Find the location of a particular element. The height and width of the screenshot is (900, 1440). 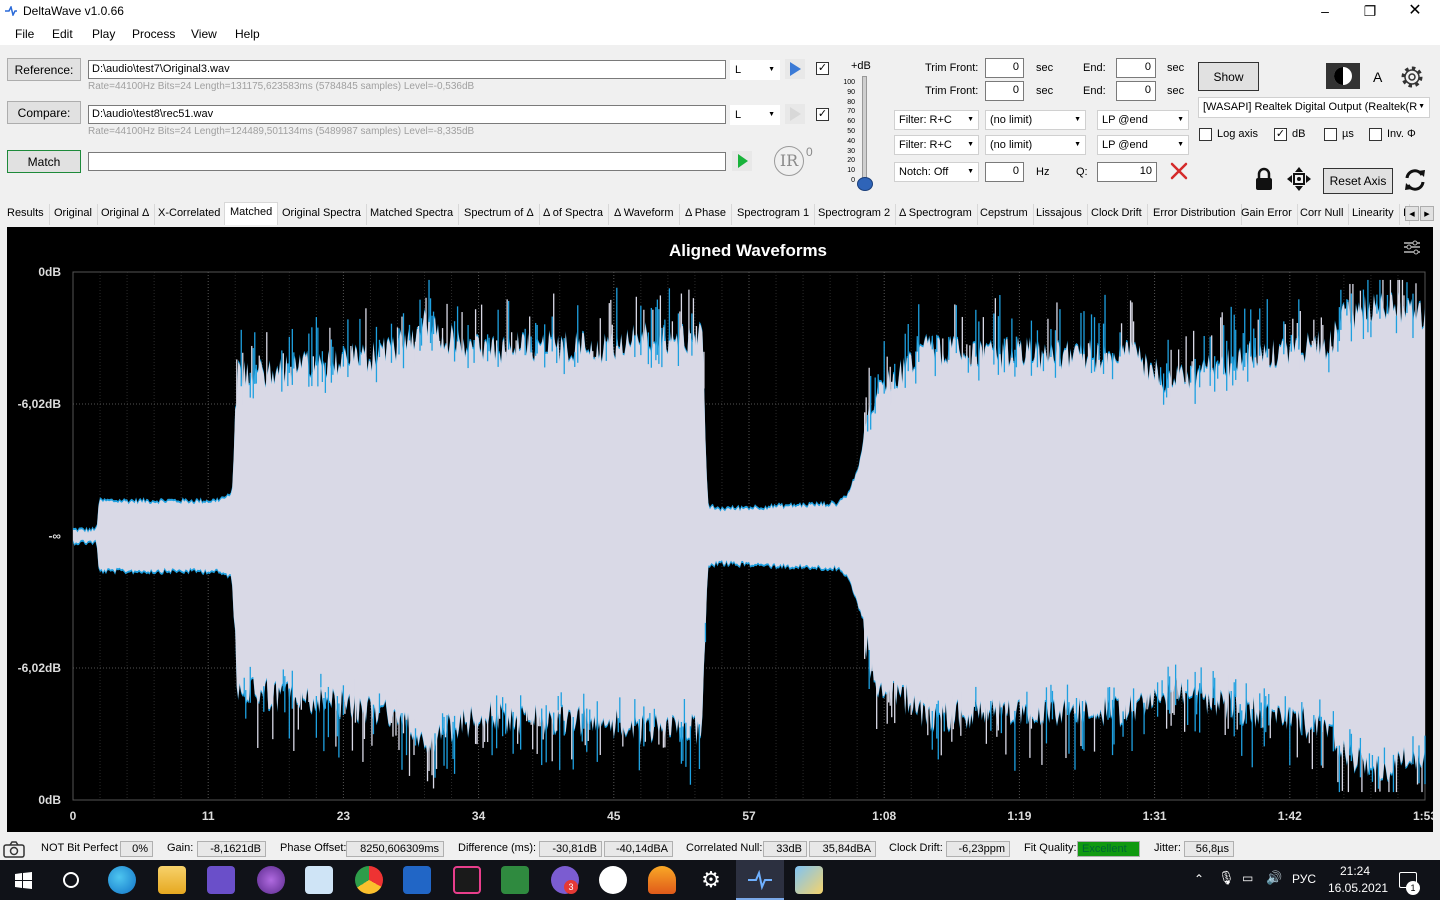

tab-gain-error: Gain Error is located at coordinates (1267, 214).